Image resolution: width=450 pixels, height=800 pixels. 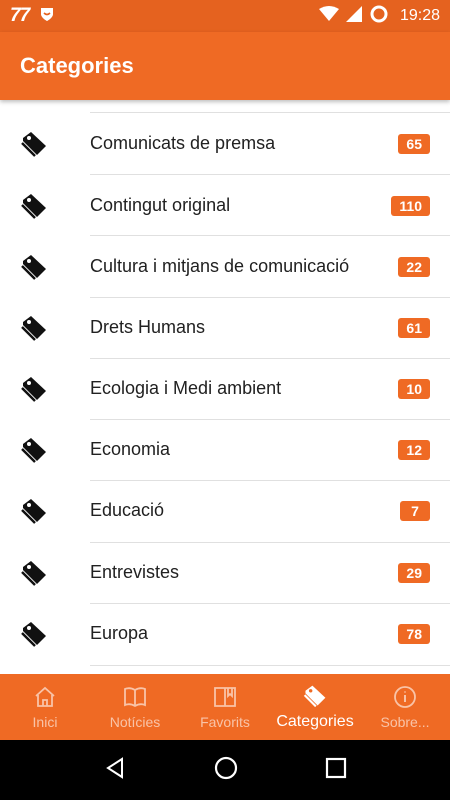 I want to click on back-icon, so click(x=115, y=770).